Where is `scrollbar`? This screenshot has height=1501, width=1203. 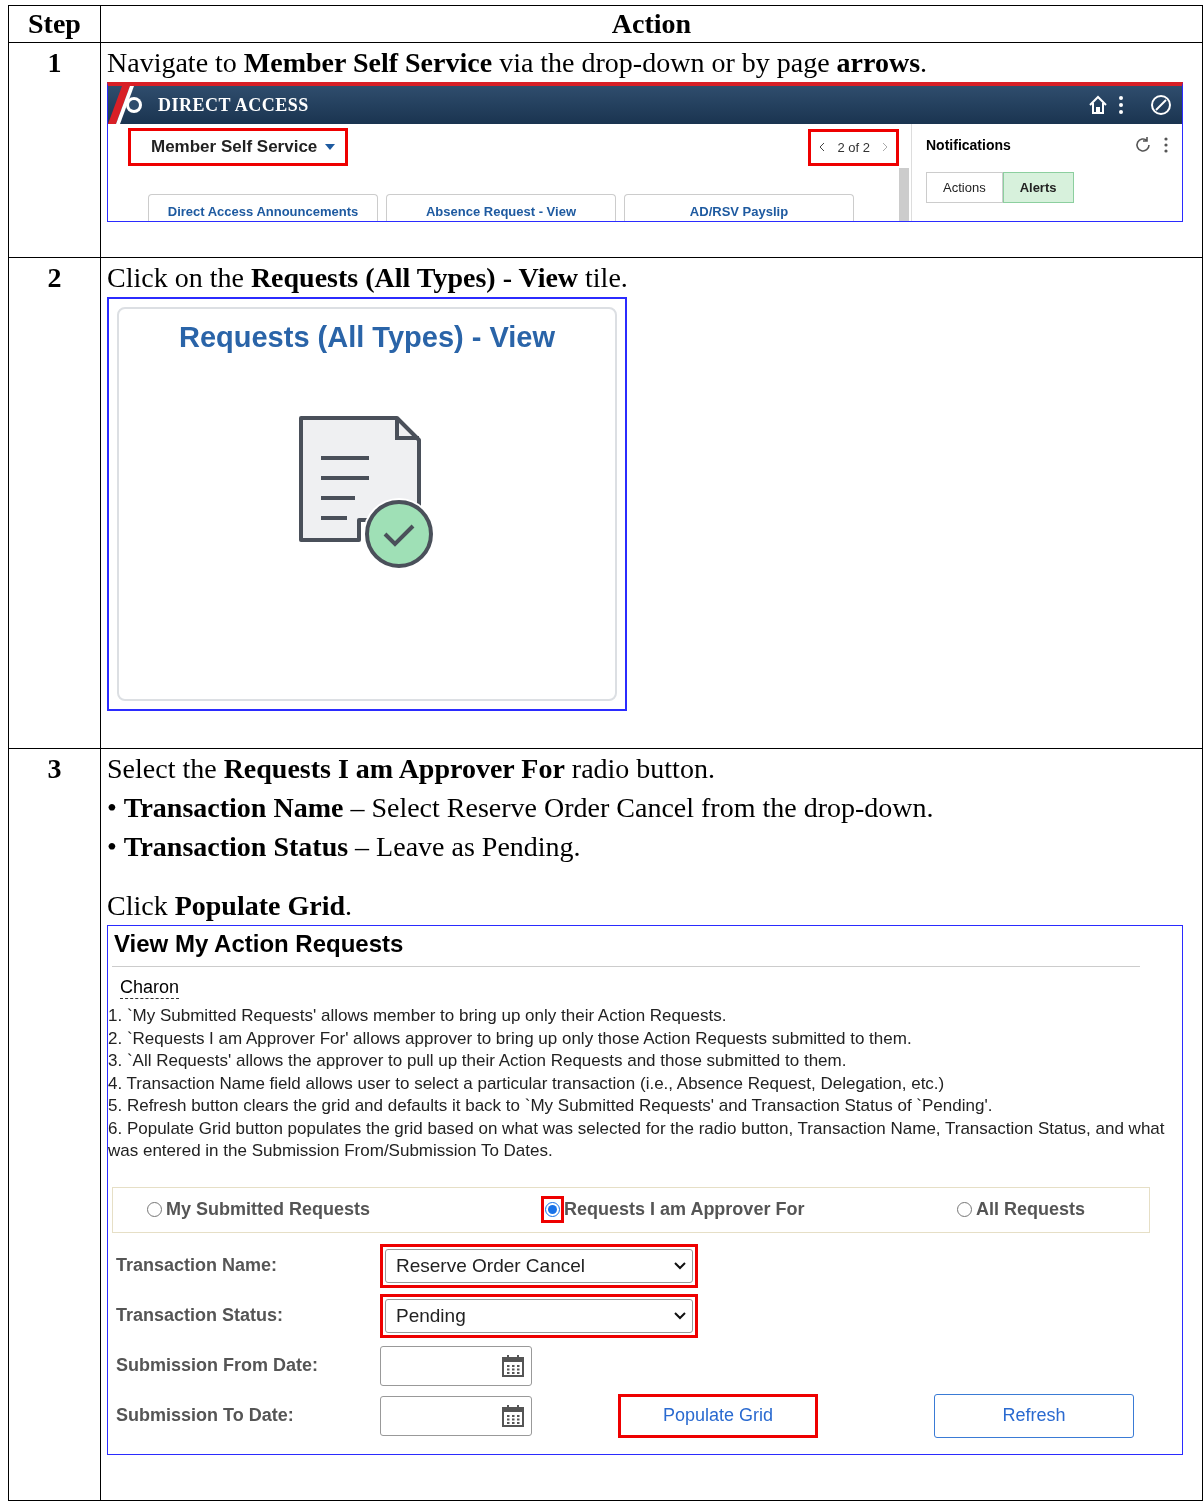 scrollbar is located at coordinates (904, 194).